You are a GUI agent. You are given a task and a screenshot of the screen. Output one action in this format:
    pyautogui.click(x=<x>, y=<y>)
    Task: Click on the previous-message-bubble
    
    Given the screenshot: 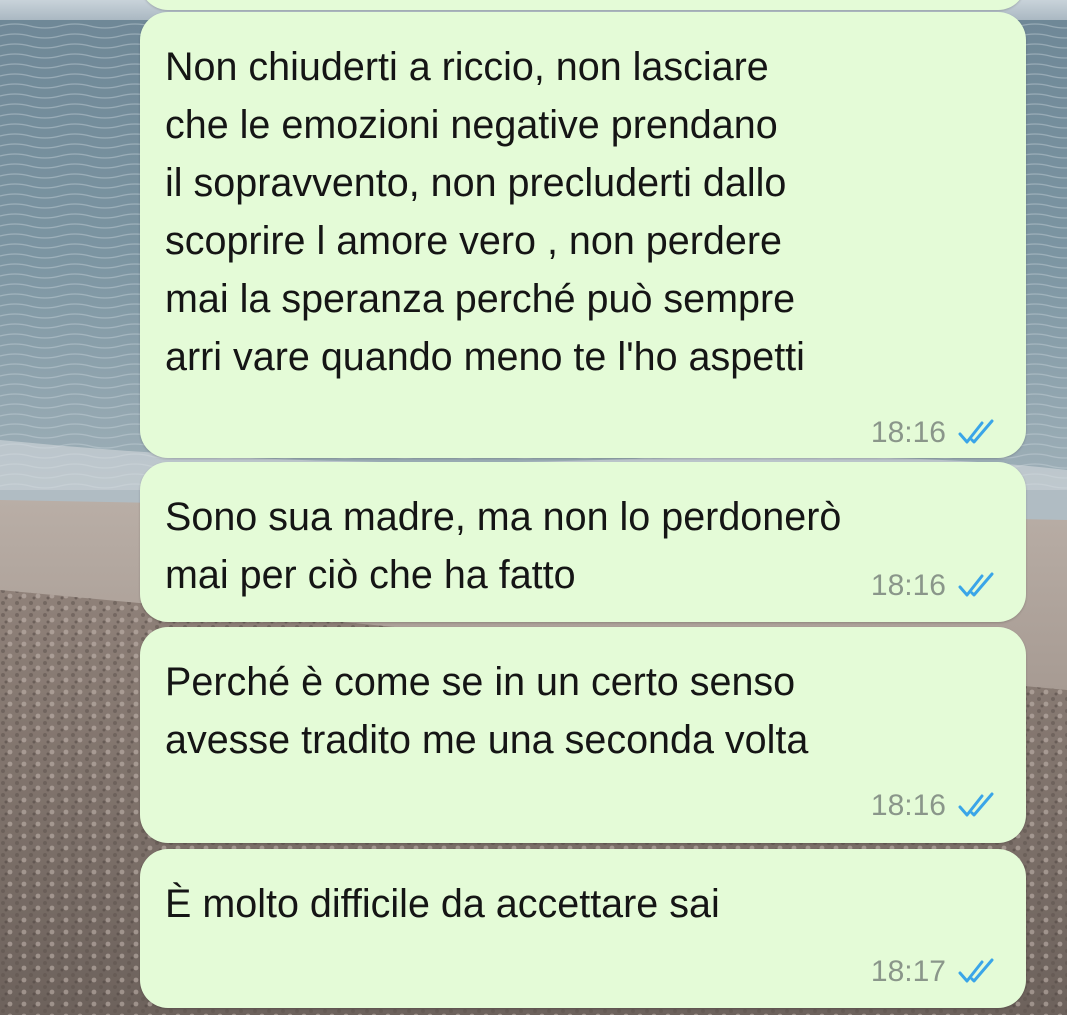 What is the action you would take?
    pyautogui.click(x=583, y=5)
    